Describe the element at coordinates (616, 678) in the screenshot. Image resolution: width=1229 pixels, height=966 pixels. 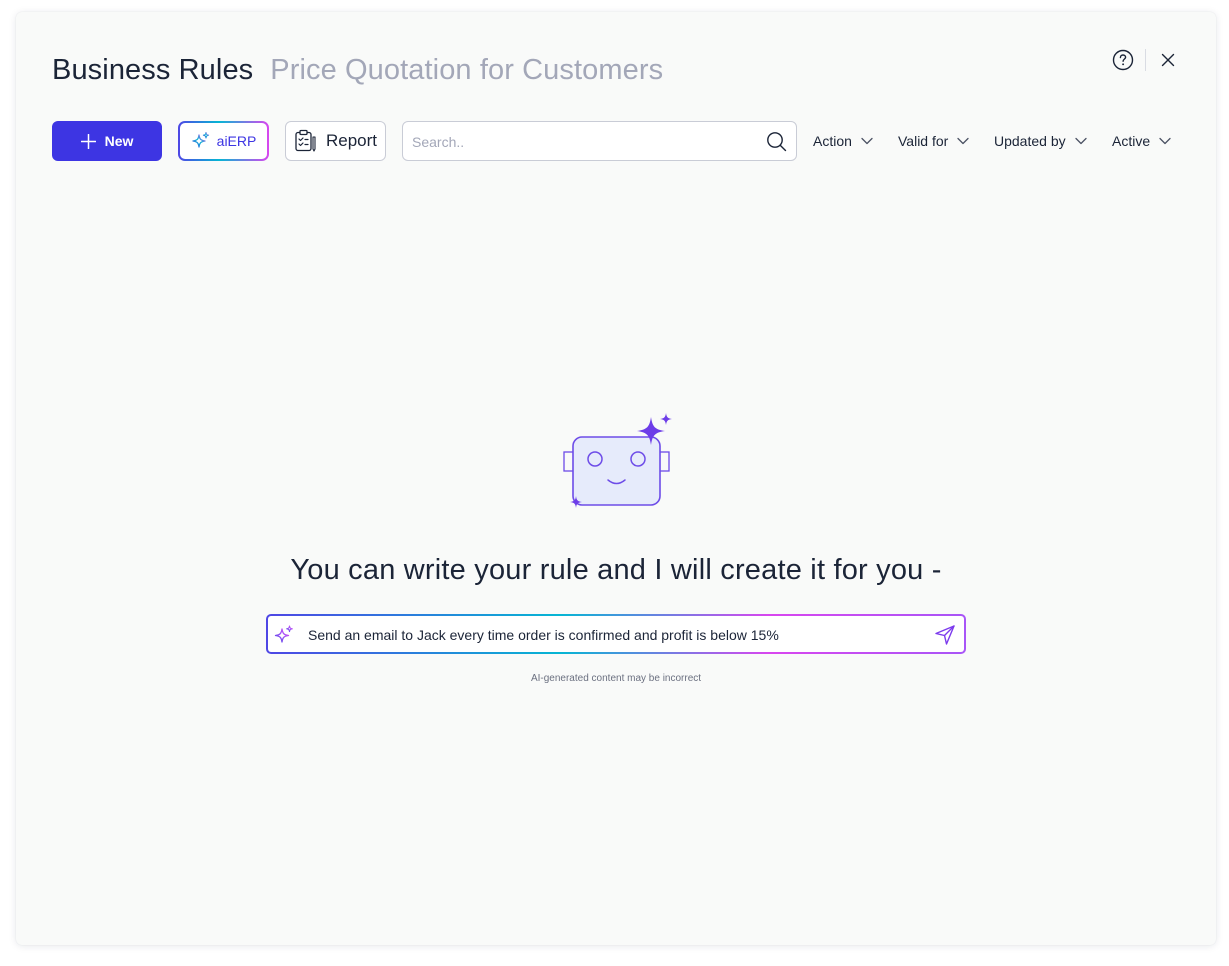
I see `ai-disclaimer: AI-generated content may be incorrect` at that location.